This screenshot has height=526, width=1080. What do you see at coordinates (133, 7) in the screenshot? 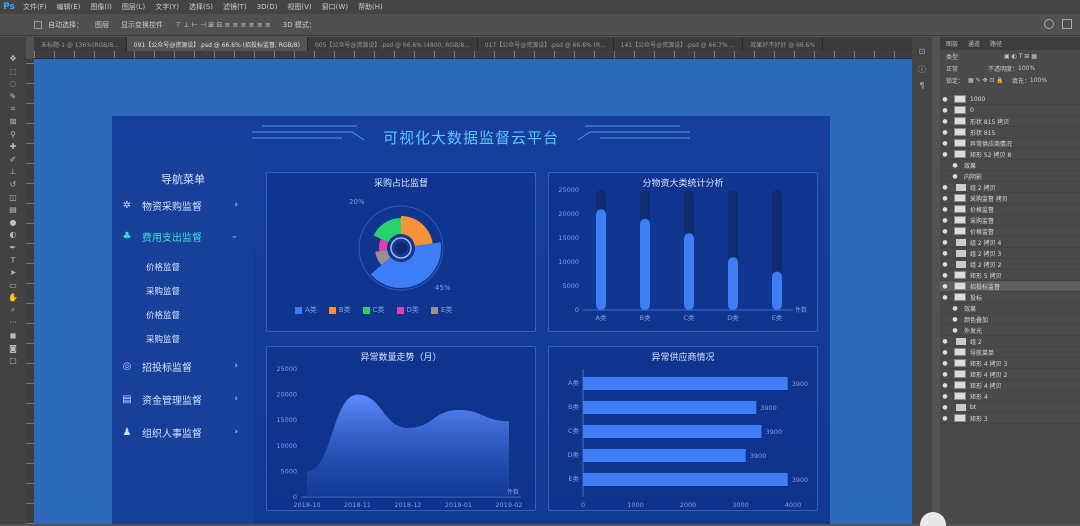
I see `menu-layer: 图层(L)` at bounding box center [133, 7].